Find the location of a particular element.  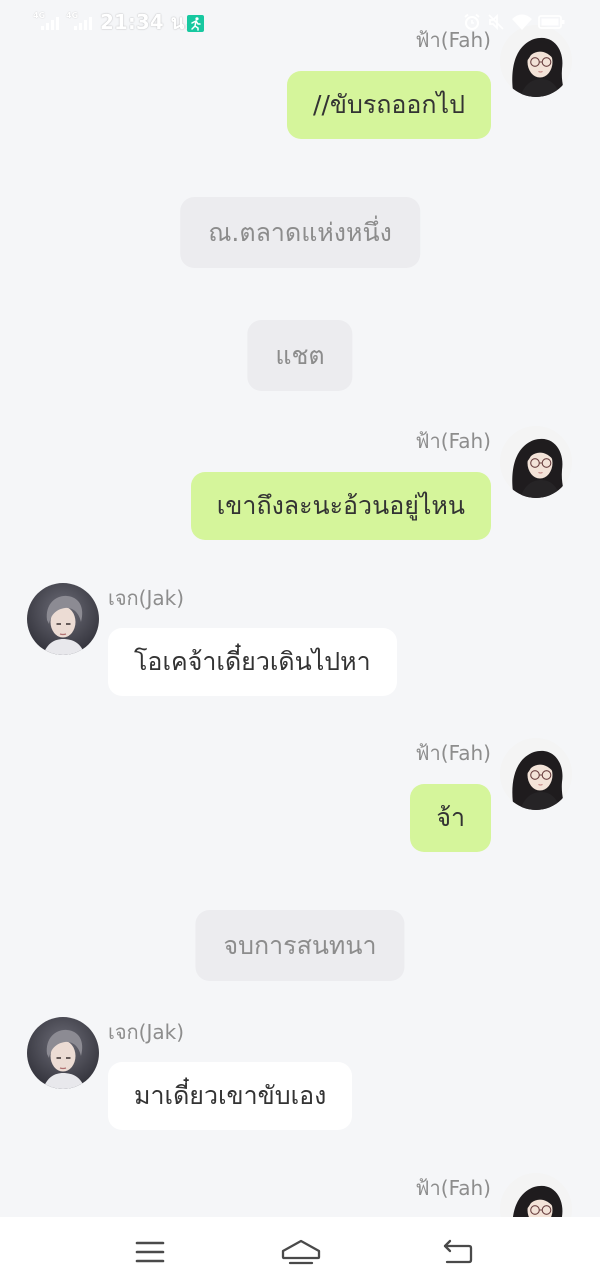

outgoing-message-bubble: จ้า is located at coordinates (450, 818).